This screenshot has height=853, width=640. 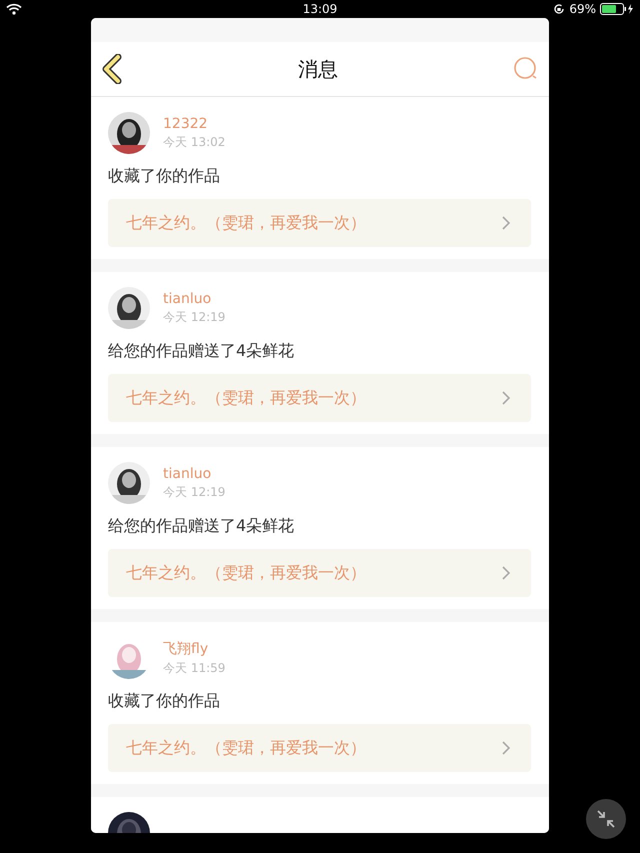 What do you see at coordinates (318, 69) in the screenshot?
I see `page-title: 消息` at bounding box center [318, 69].